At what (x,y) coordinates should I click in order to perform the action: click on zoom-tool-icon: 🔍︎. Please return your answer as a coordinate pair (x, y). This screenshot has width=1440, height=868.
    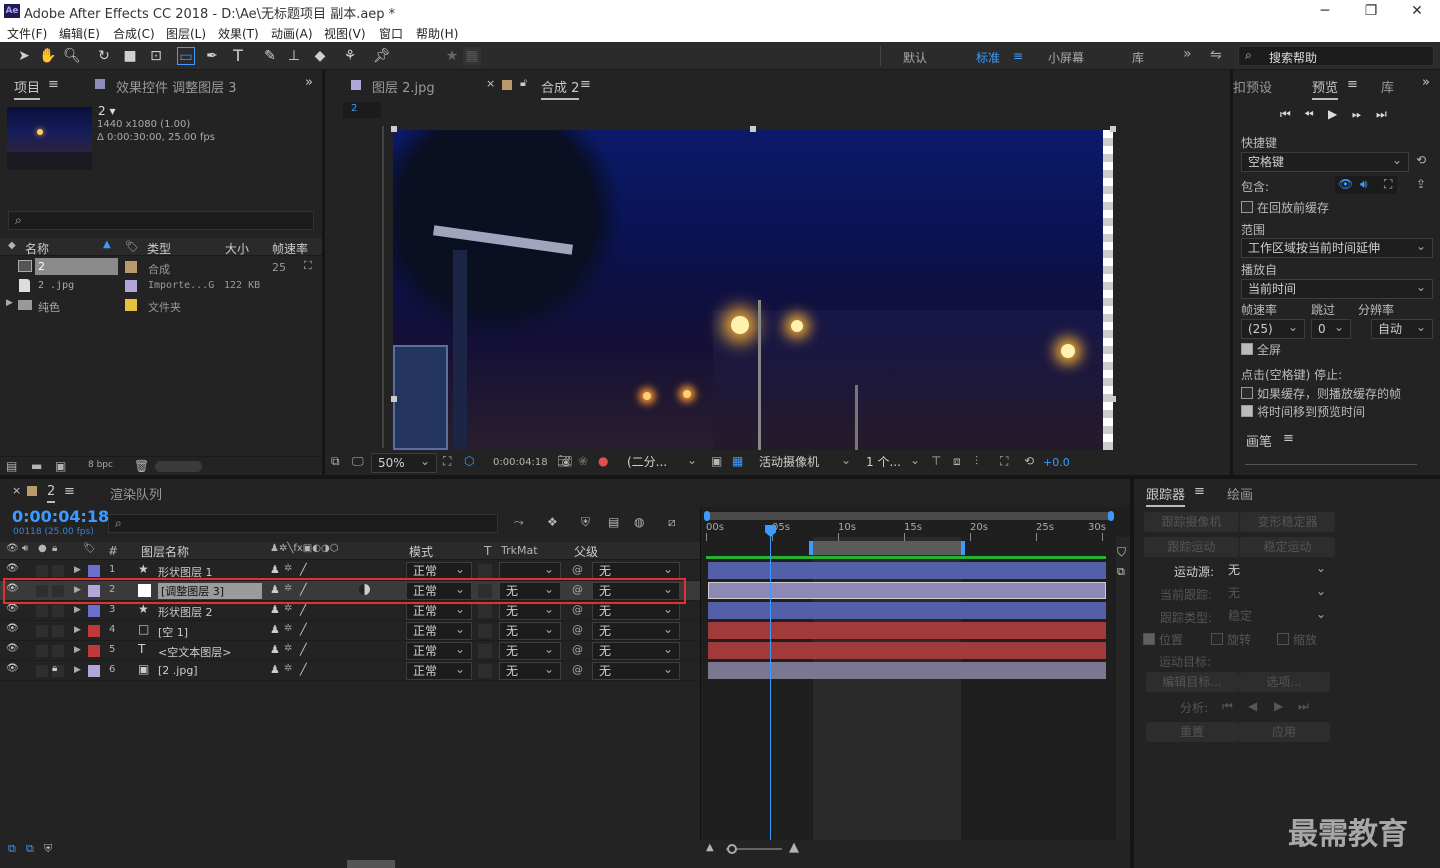
    Looking at the image, I should click on (72, 56).